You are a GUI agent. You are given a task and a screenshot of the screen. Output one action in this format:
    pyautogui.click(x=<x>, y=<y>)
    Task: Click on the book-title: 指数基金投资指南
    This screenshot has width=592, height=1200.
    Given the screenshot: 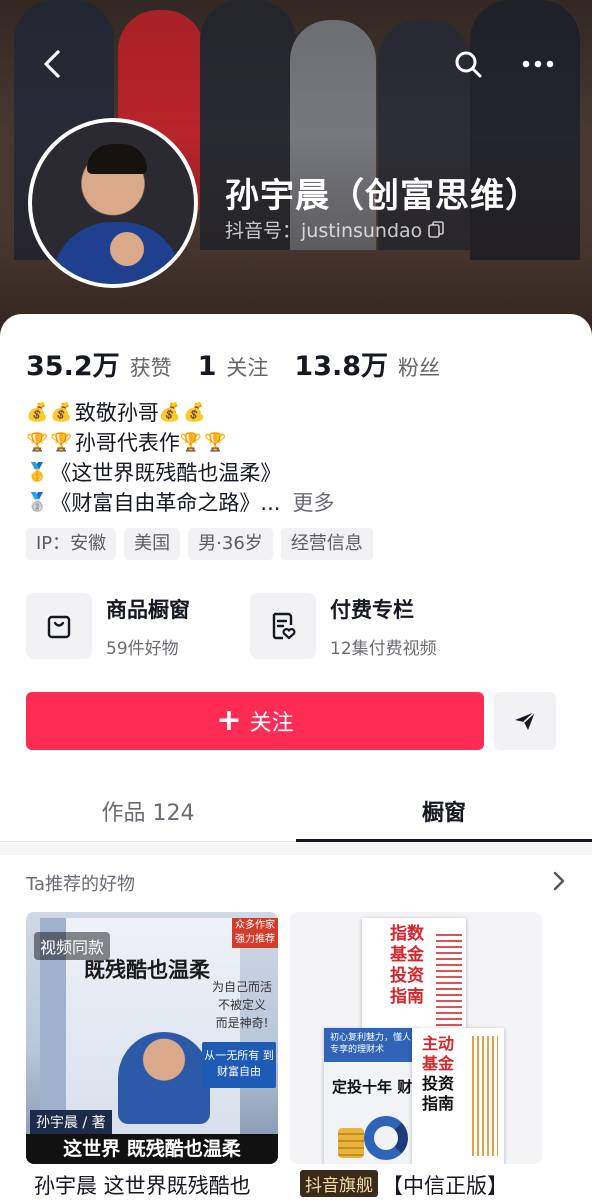 What is the action you would take?
    pyautogui.click(x=407, y=965)
    